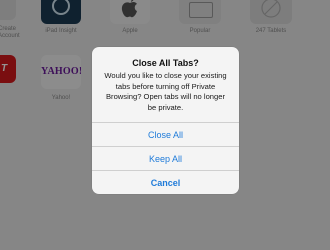 This screenshot has height=250, width=330. Describe the element at coordinates (165, 97) in the screenshot. I see `dialog-message-line: Browsing? Open tabs will no longer` at that location.